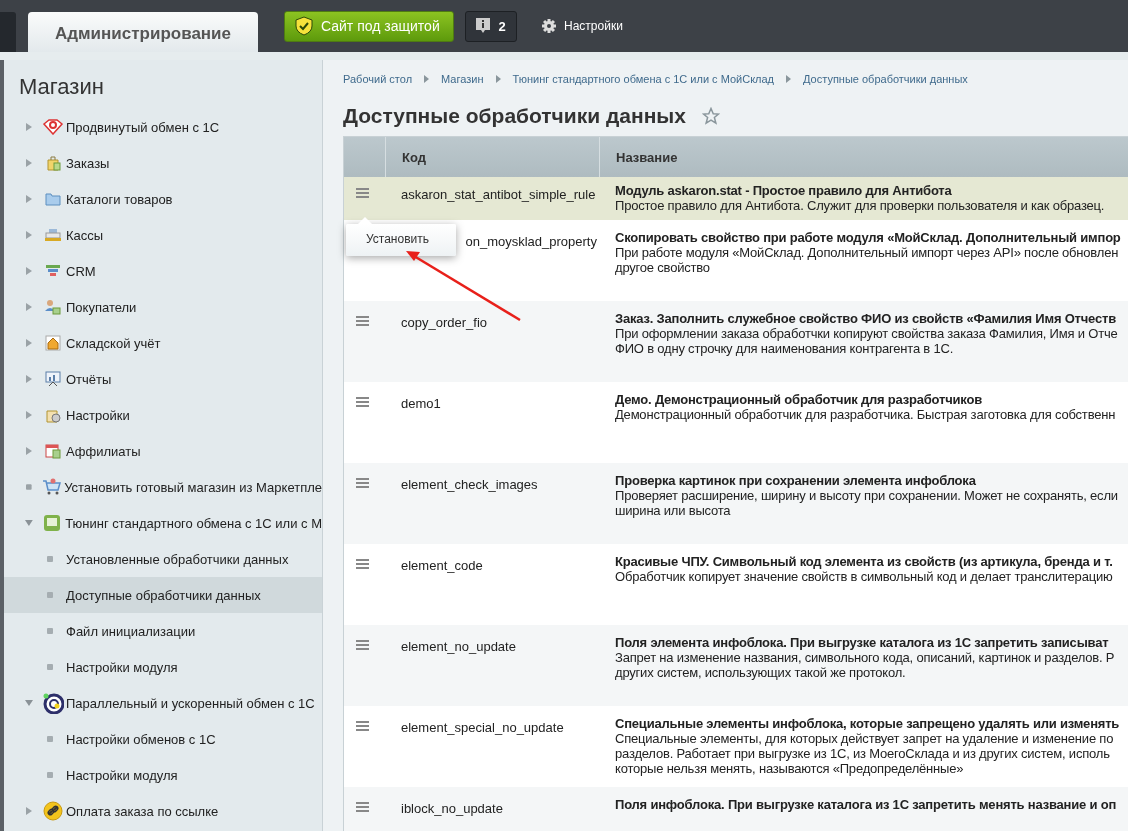 The width and height of the screenshot is (1128, 831). Describe the element at coordinates (462, 79) in the screenshot. I see `breadcrumb-link: Магазин` at that location.